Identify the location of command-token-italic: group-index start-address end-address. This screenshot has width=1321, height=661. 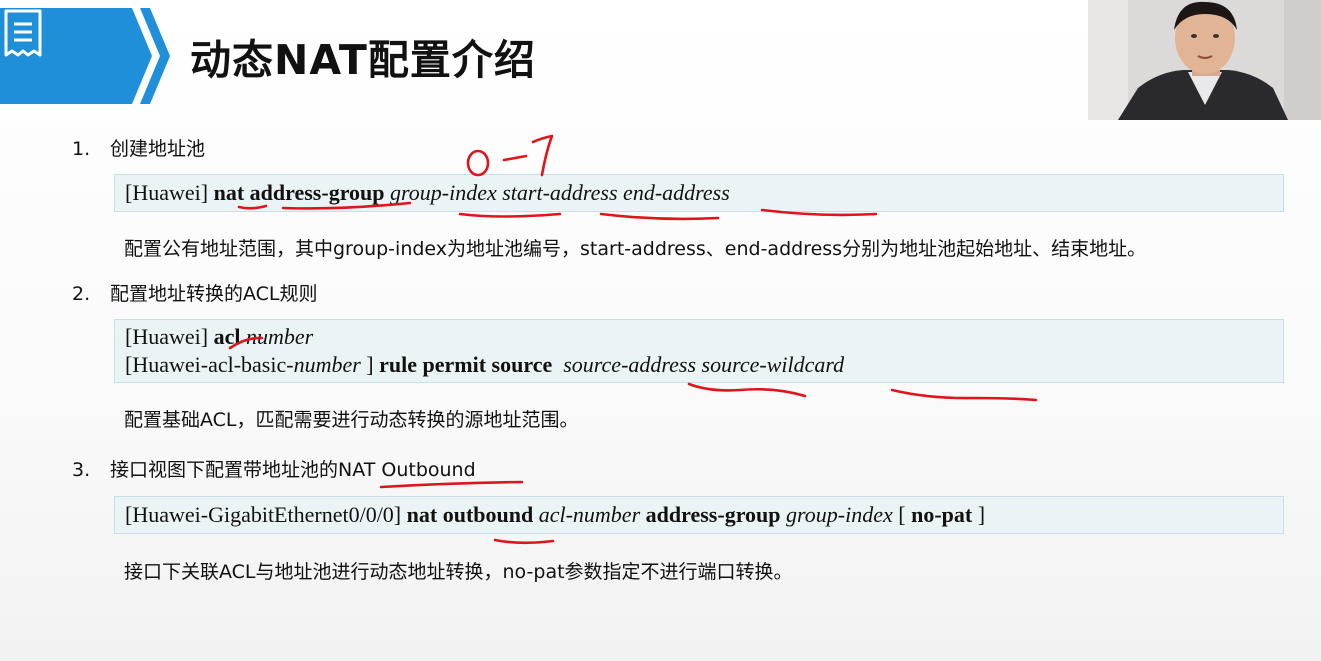
(560, 192).